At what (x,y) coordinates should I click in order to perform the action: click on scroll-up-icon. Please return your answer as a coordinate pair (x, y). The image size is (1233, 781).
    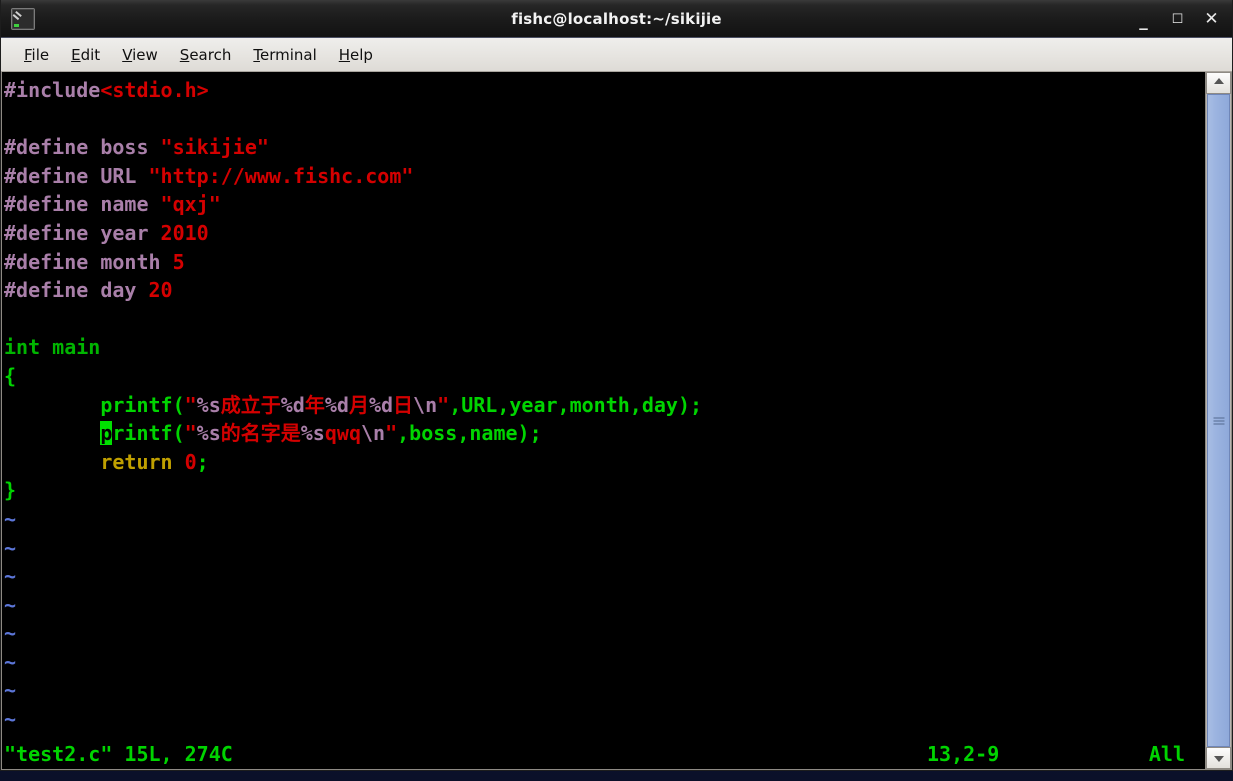
    Looking at the image, I should click on (1218, 83).